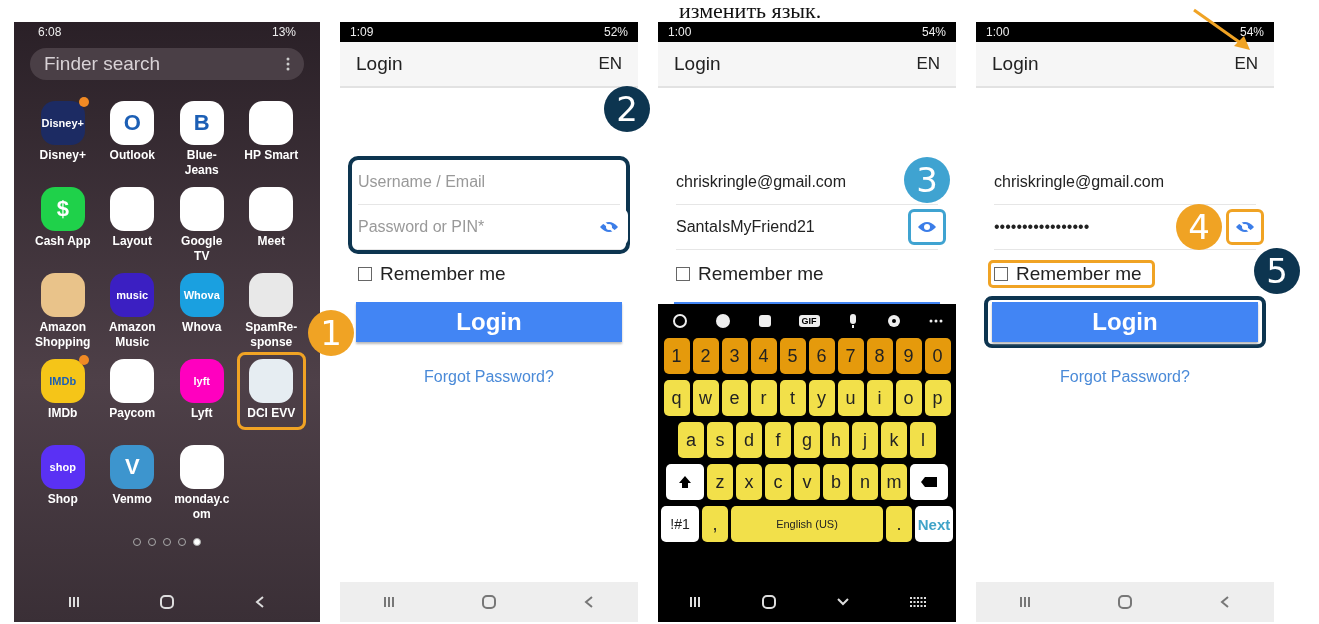  What do you see at coordinates (62, 499) in the screenshot?
I see `app-label: Shop` at bounding box center [62, 499].